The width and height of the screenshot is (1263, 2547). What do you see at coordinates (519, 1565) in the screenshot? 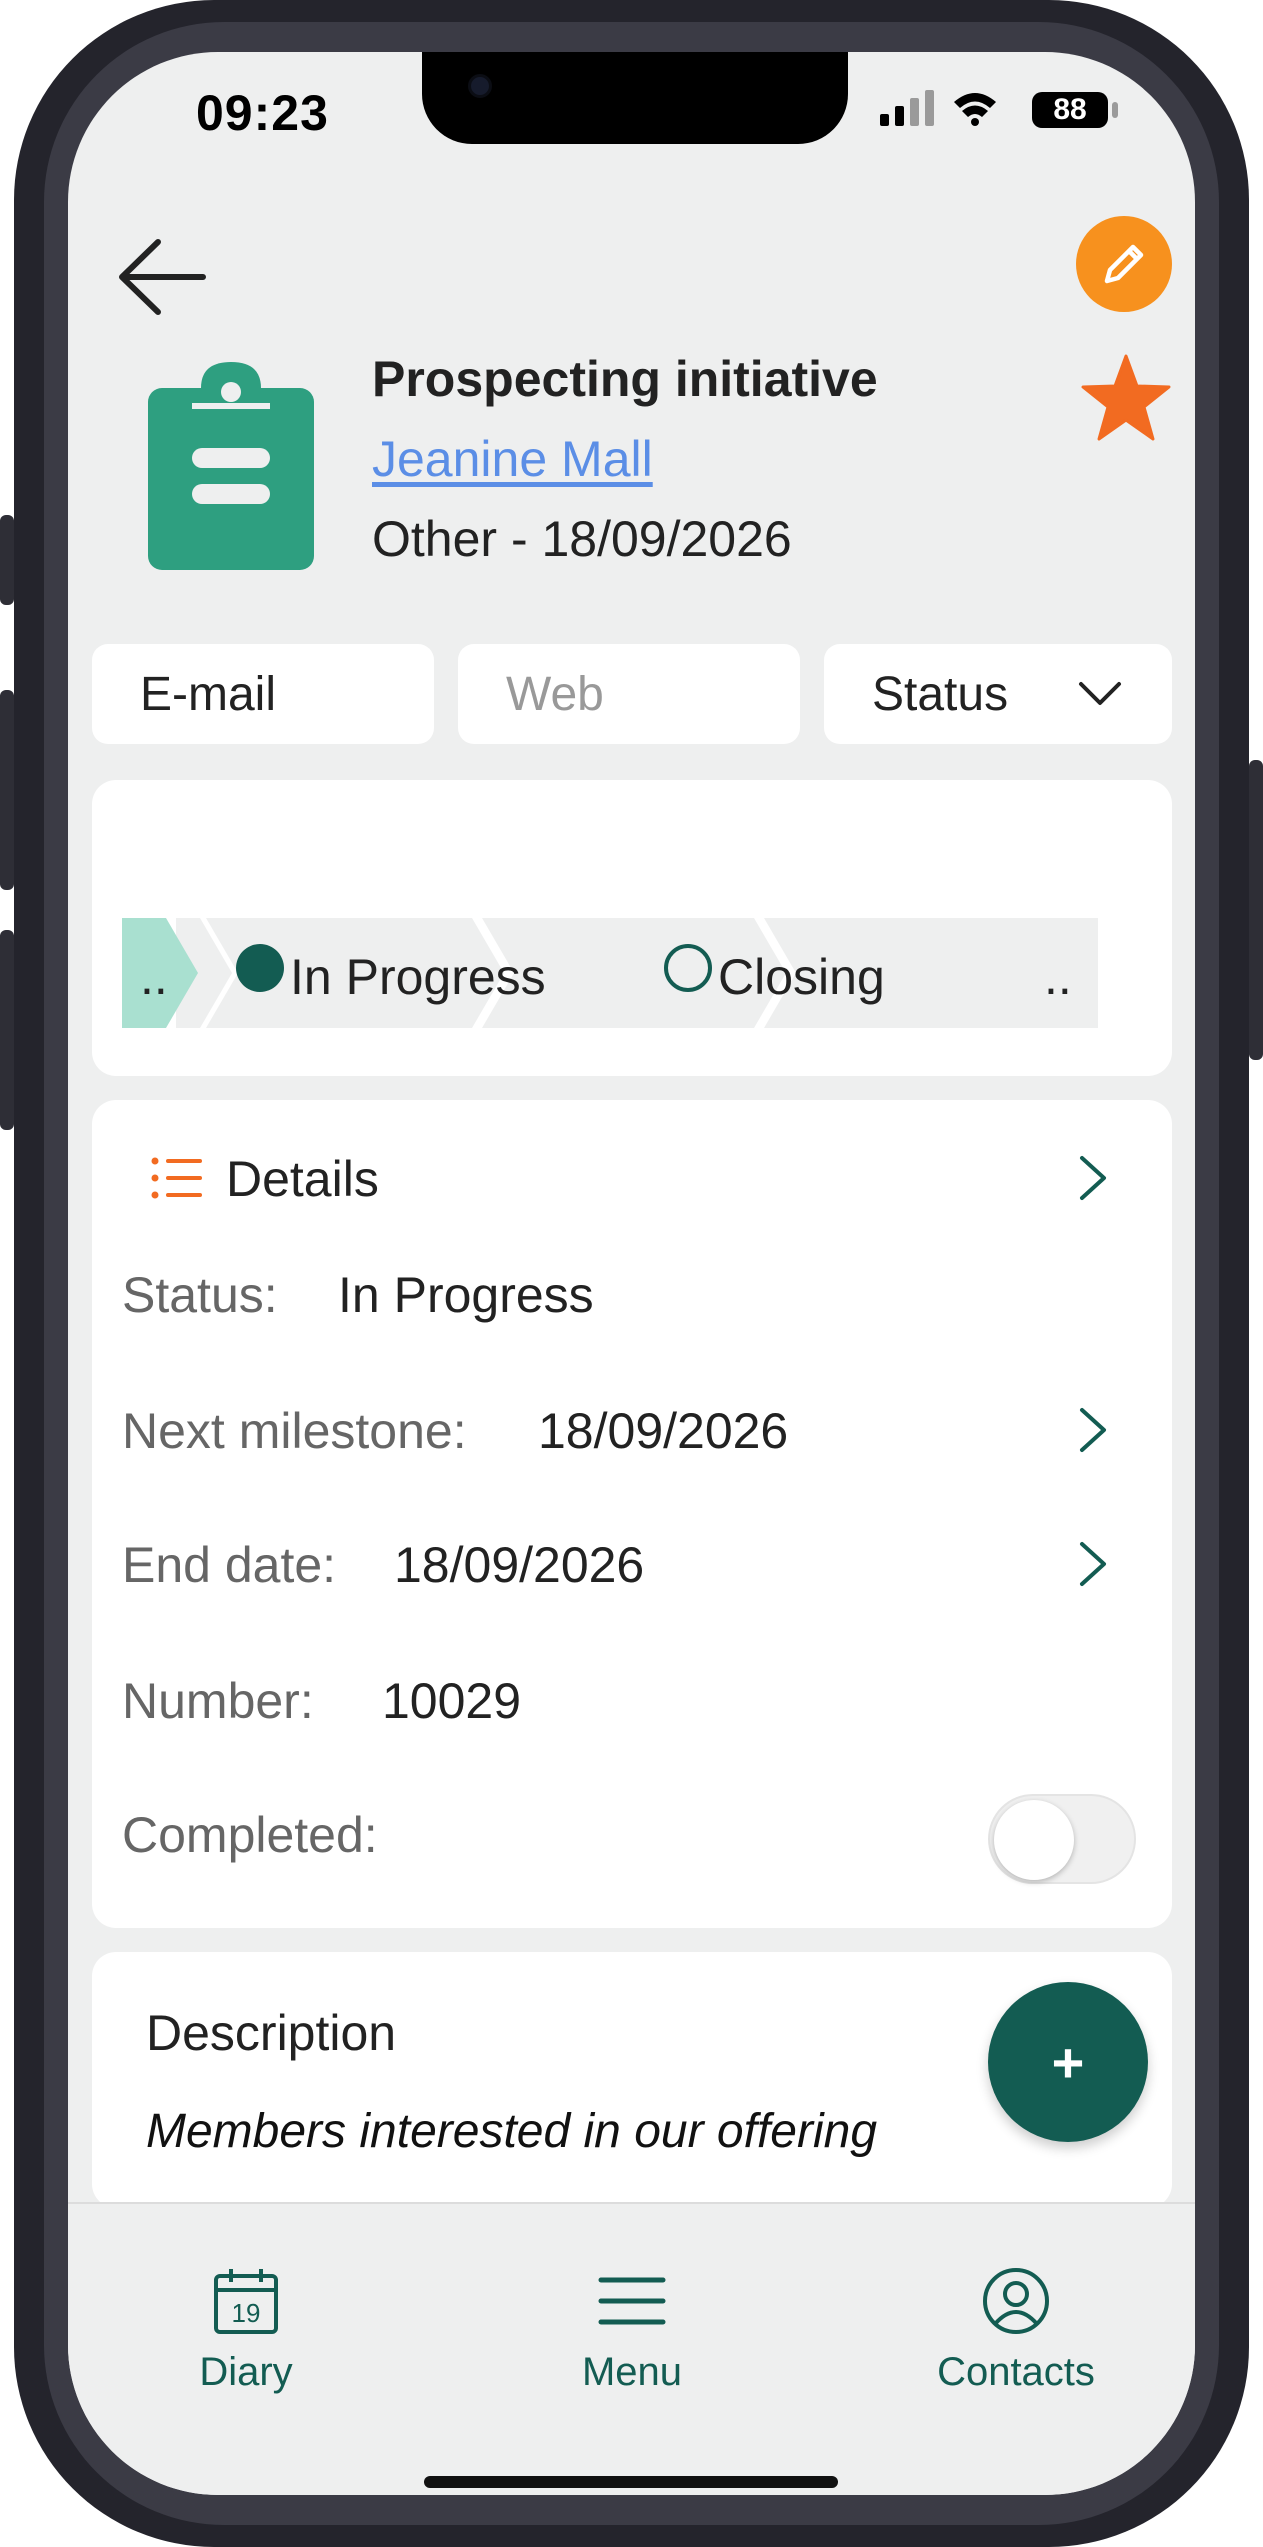
I see `end-date-field-value: 18/09/2026` at bounding box center [519, 1565].